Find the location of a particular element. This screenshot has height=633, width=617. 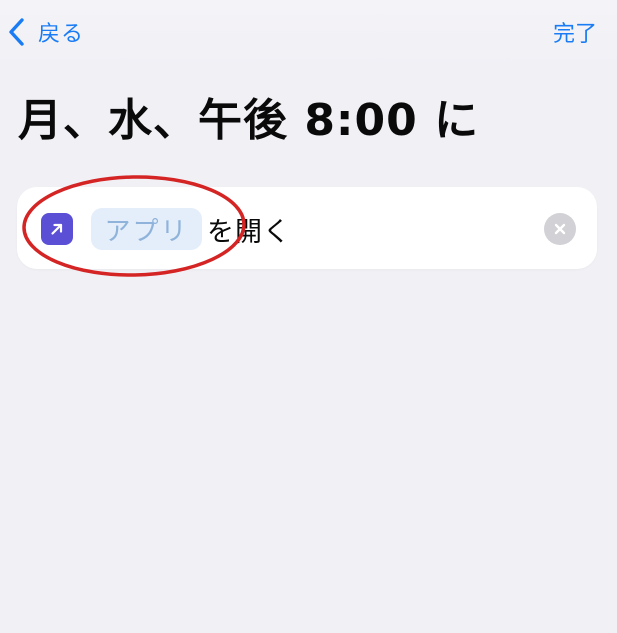

chevron-left-icon is located at coordinates (16, 32).